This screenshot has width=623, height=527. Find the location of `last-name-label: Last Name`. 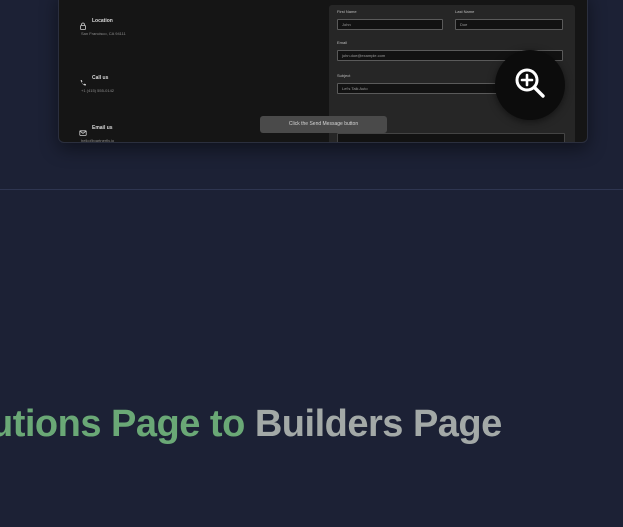

last-name-label: Last Name is located at coordinates (465, 11).